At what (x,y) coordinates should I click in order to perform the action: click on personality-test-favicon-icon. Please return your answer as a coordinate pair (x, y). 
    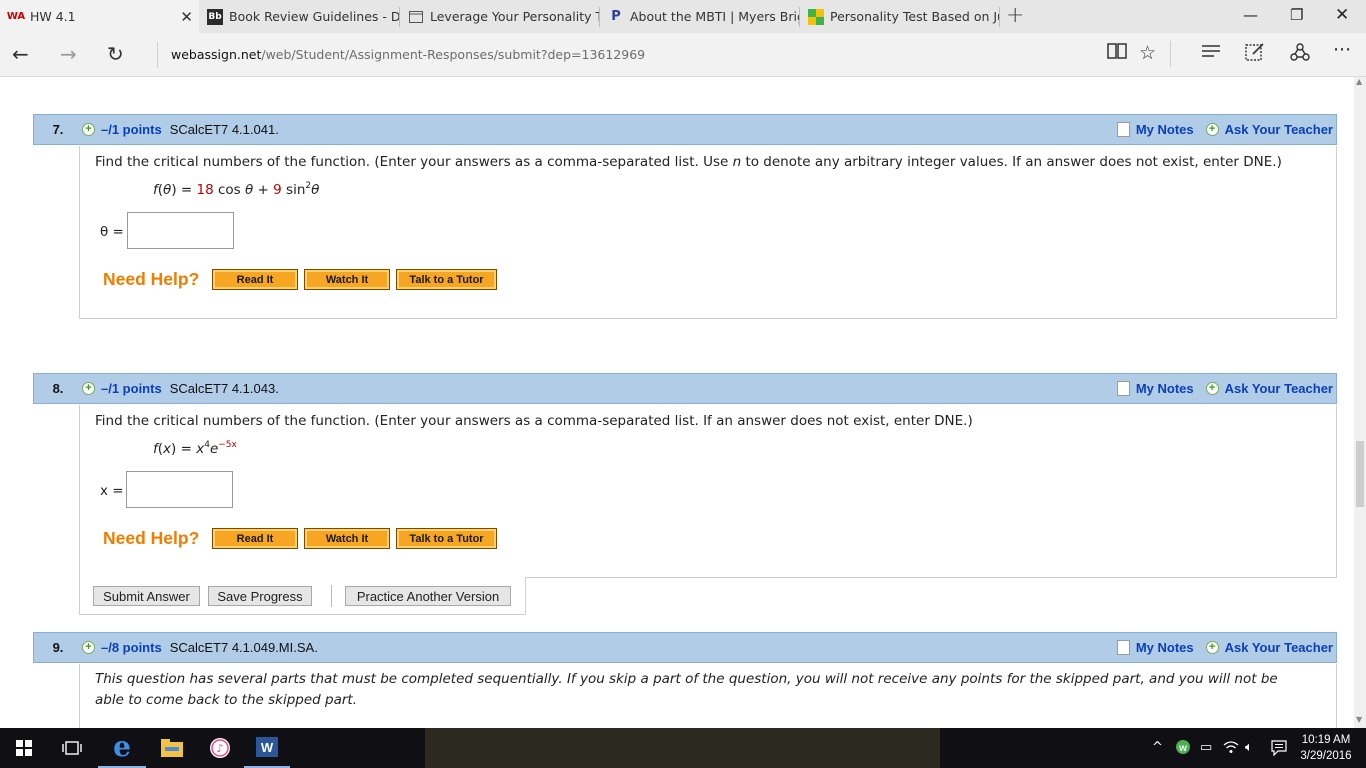
    Looking at the image, I should click on (816, 16).